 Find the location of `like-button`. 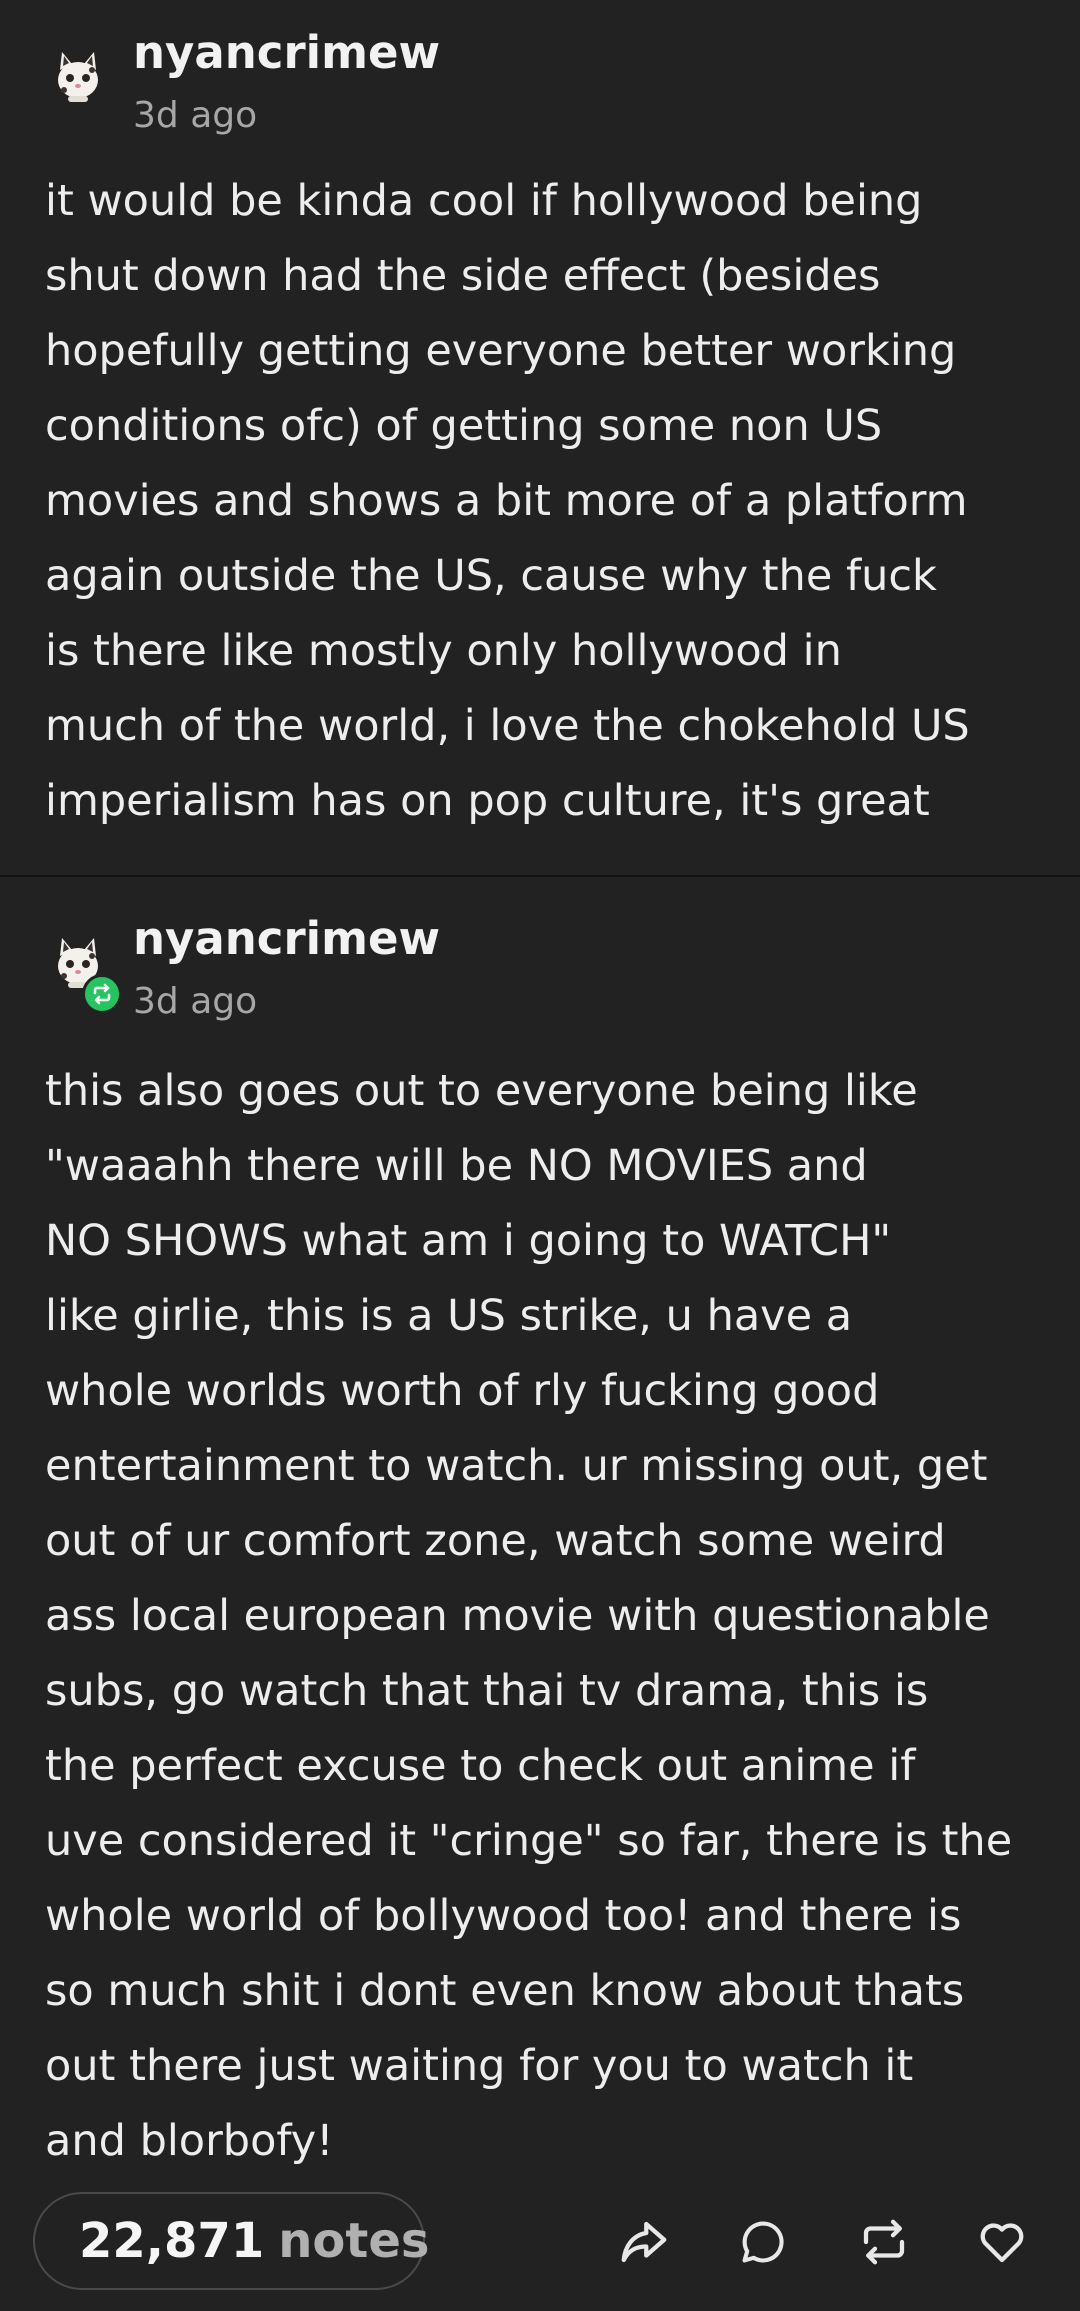

like-button is located at coordinates (1002, 2242).